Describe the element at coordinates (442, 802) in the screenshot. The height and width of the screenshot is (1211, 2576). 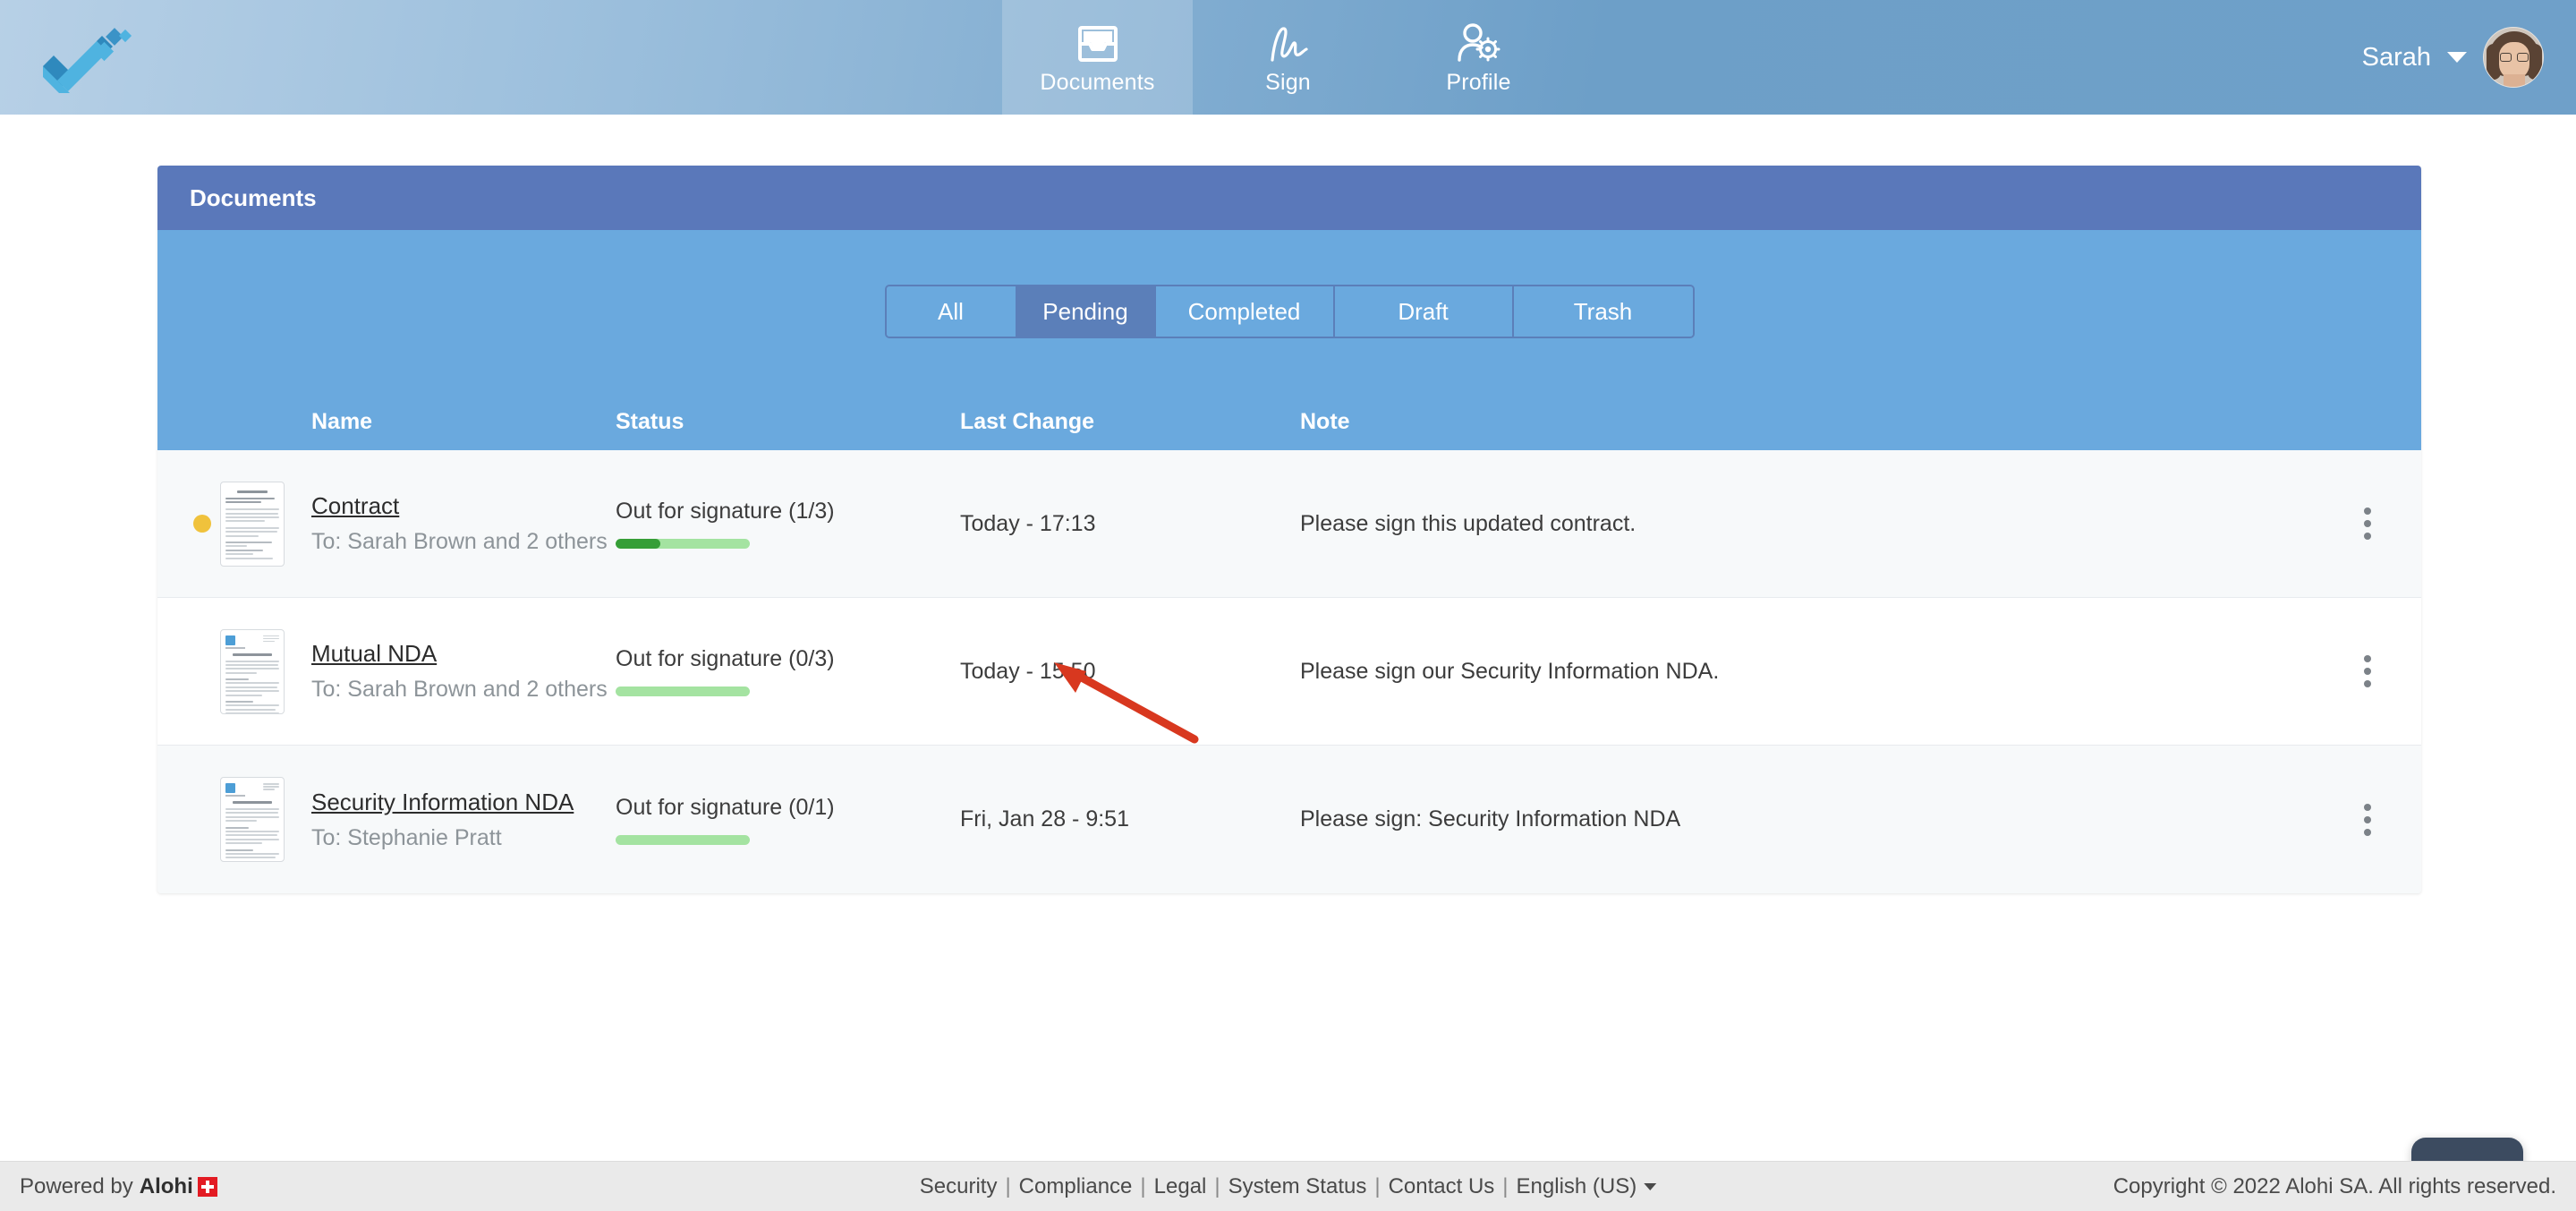
I see `document-link: Security Information NDA` at that location.